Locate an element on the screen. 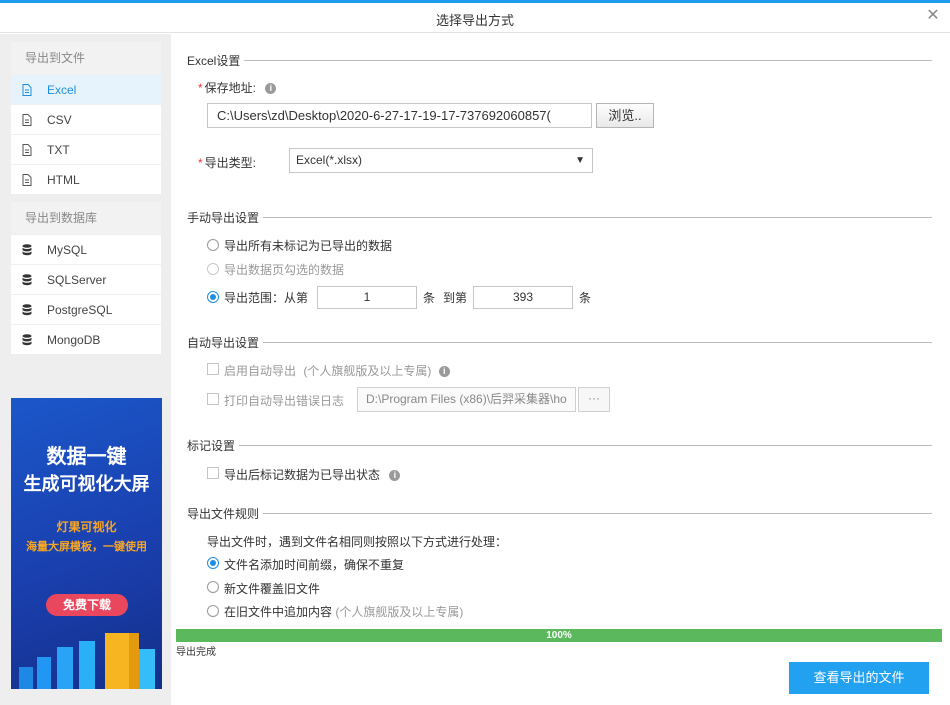 The height and width of the screenshot is (705, 950). append-content-row: 在旧文件中追加内容 (个人旗舰版及以上专属) is located at coordinates (343, 611).